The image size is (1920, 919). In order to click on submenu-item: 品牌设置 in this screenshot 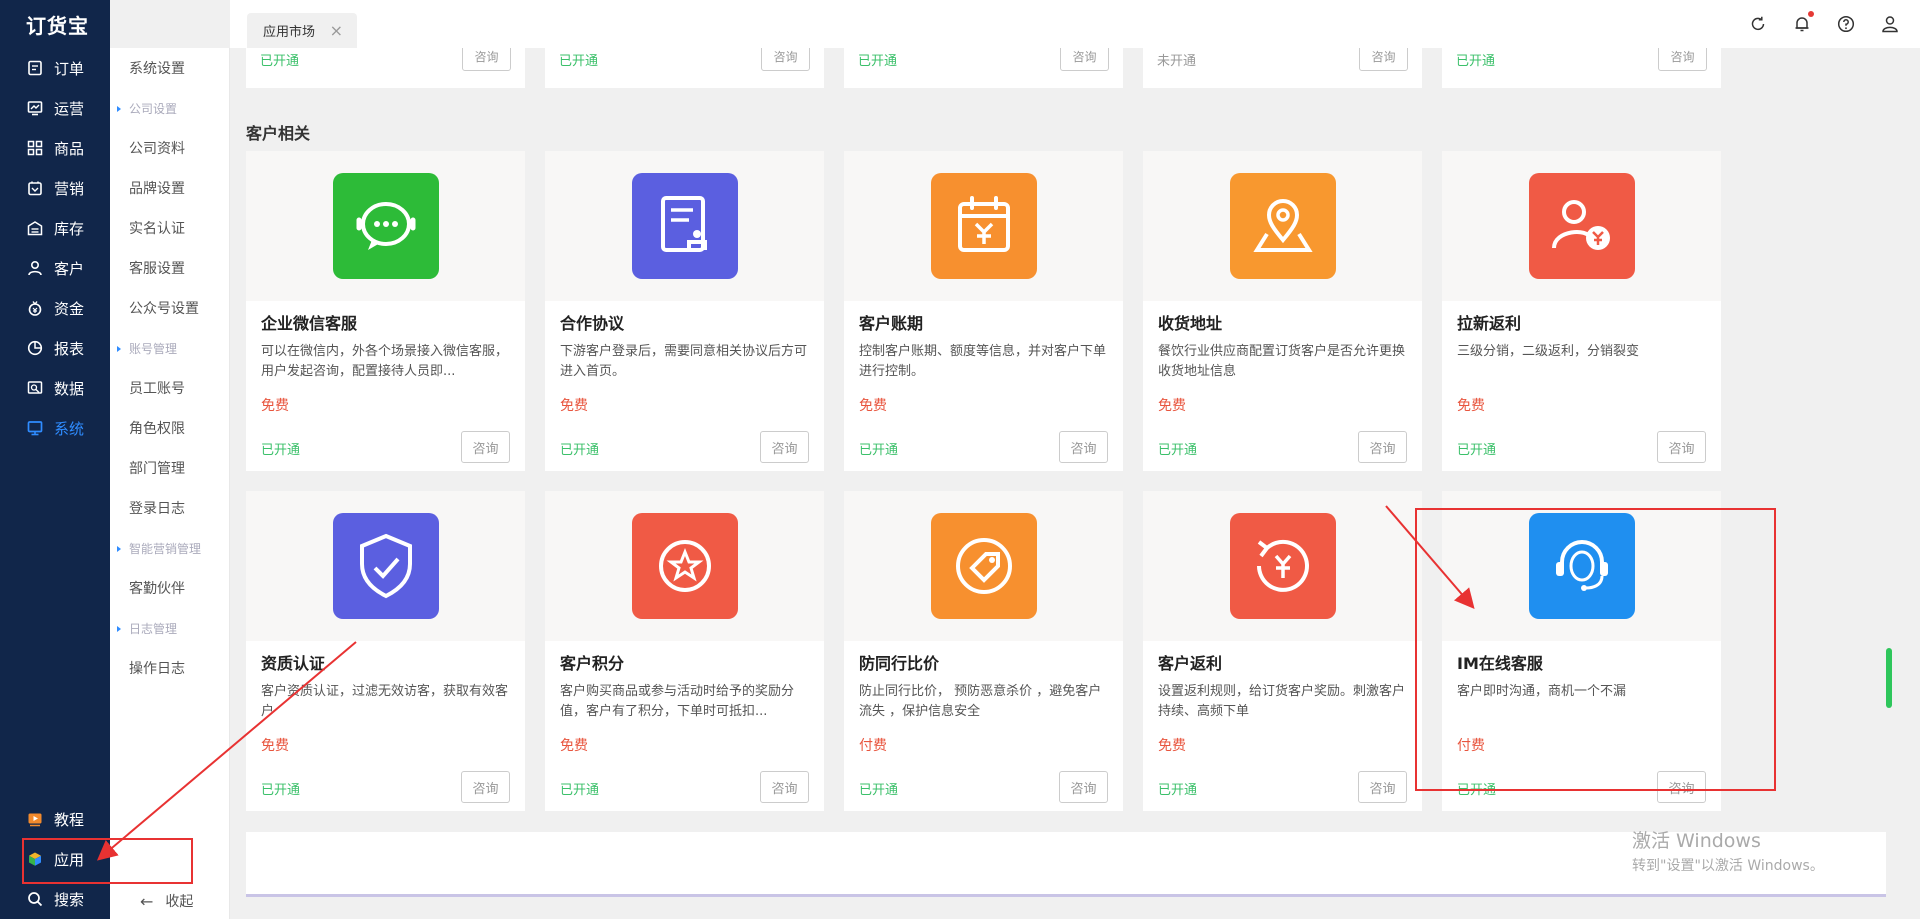, I will do `click(169, 188)`.